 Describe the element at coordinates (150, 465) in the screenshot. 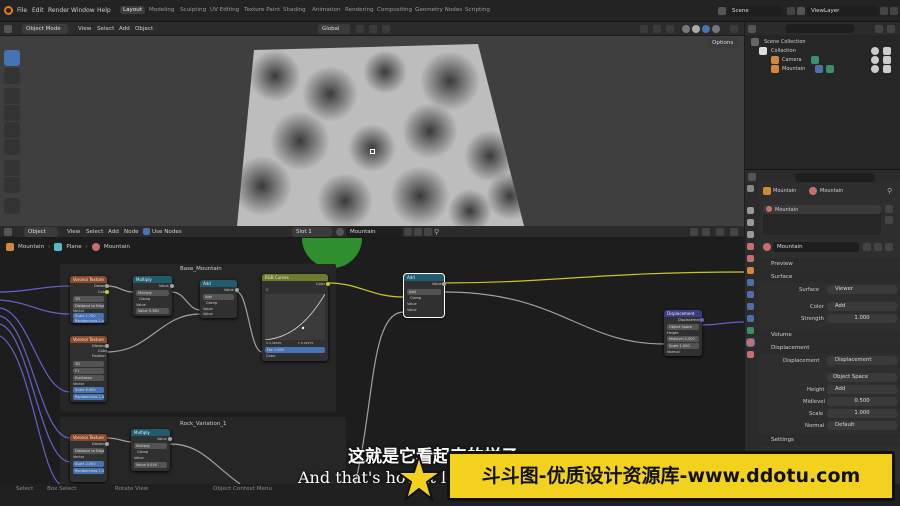

I see `value-field: Value 0.016` at that location.